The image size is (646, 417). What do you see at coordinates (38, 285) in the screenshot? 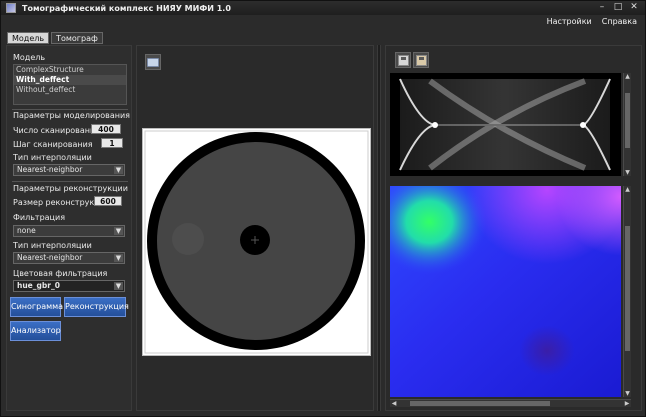
I see `color-filter-select-value: hue_gbr_0` at bounding box center [38, 285].